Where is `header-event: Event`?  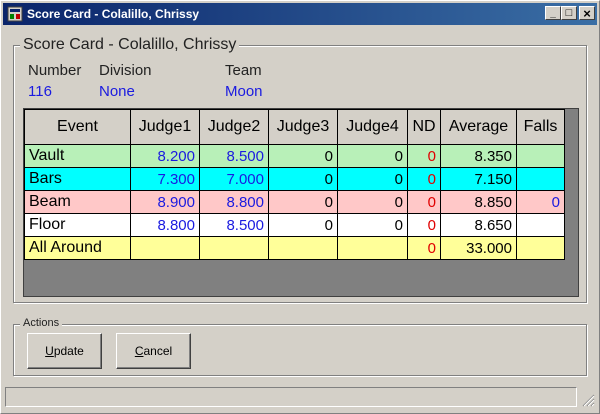 header-event: Event is located at coordinates (77, 127).